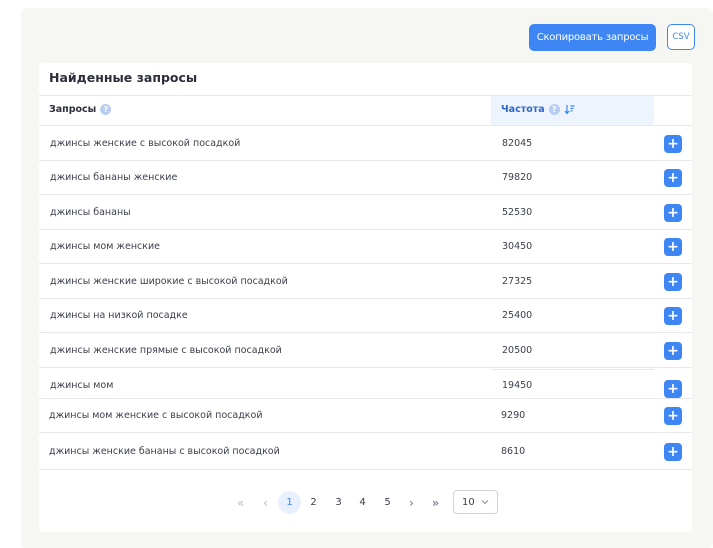  Describe the element at coordinates (105, 246) in the screenshot. I see `query-text: джинсы мом женские` at that location.